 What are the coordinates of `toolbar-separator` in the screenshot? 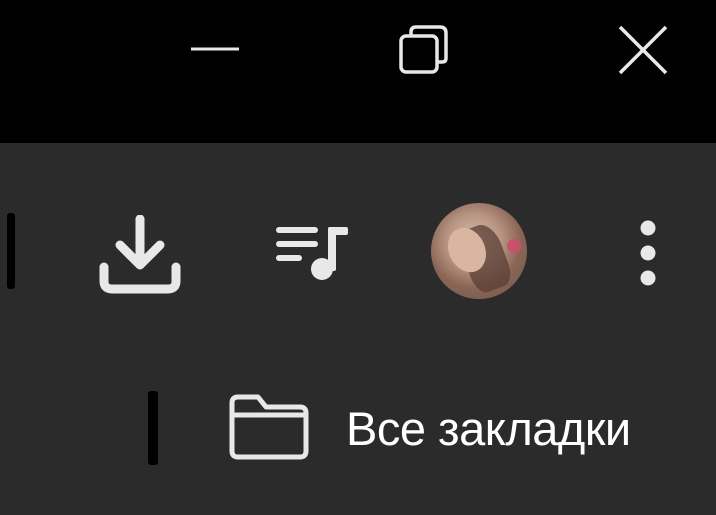 It's located at (11, 251).